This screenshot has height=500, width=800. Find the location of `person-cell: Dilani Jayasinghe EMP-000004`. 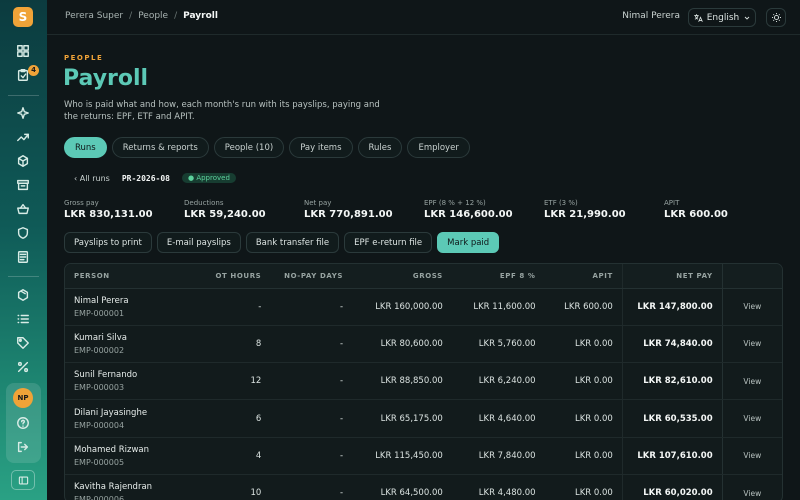

person-cell: Dilani Jayasinghe EMP-000004 is located at coordinates (132, 418).